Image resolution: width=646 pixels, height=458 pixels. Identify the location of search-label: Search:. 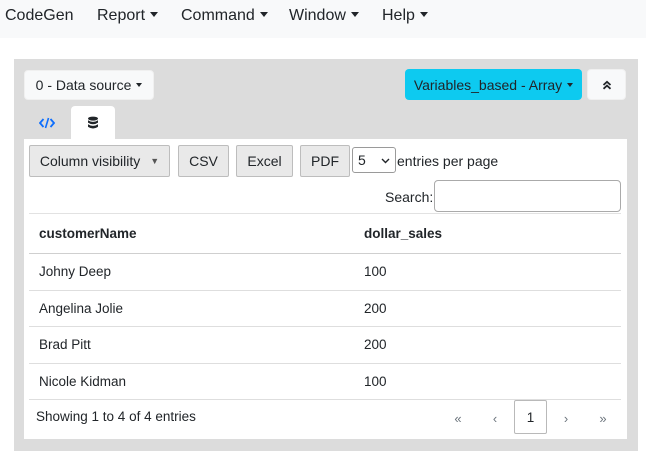
(409, 197).